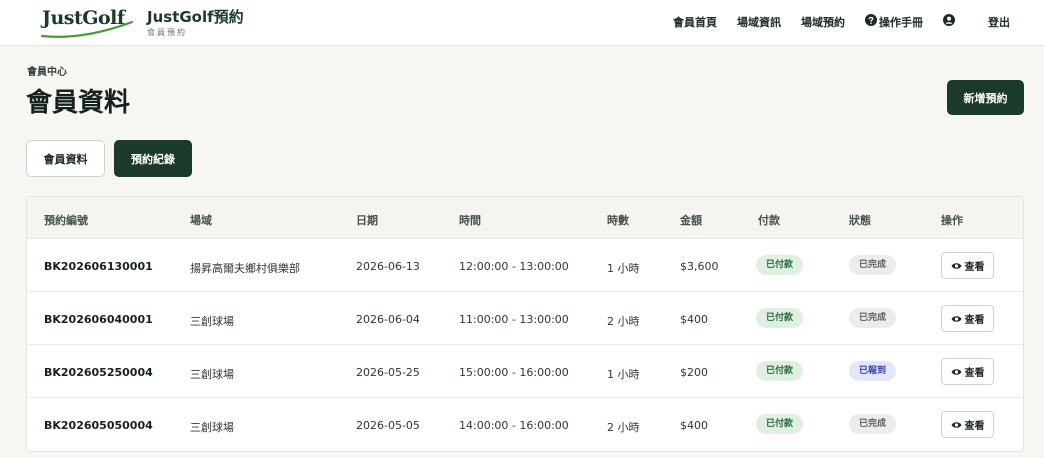  Describe the element at coordinates (901, 22) in the screenshot. I see `nav-manual: 操作手冊` at that location.